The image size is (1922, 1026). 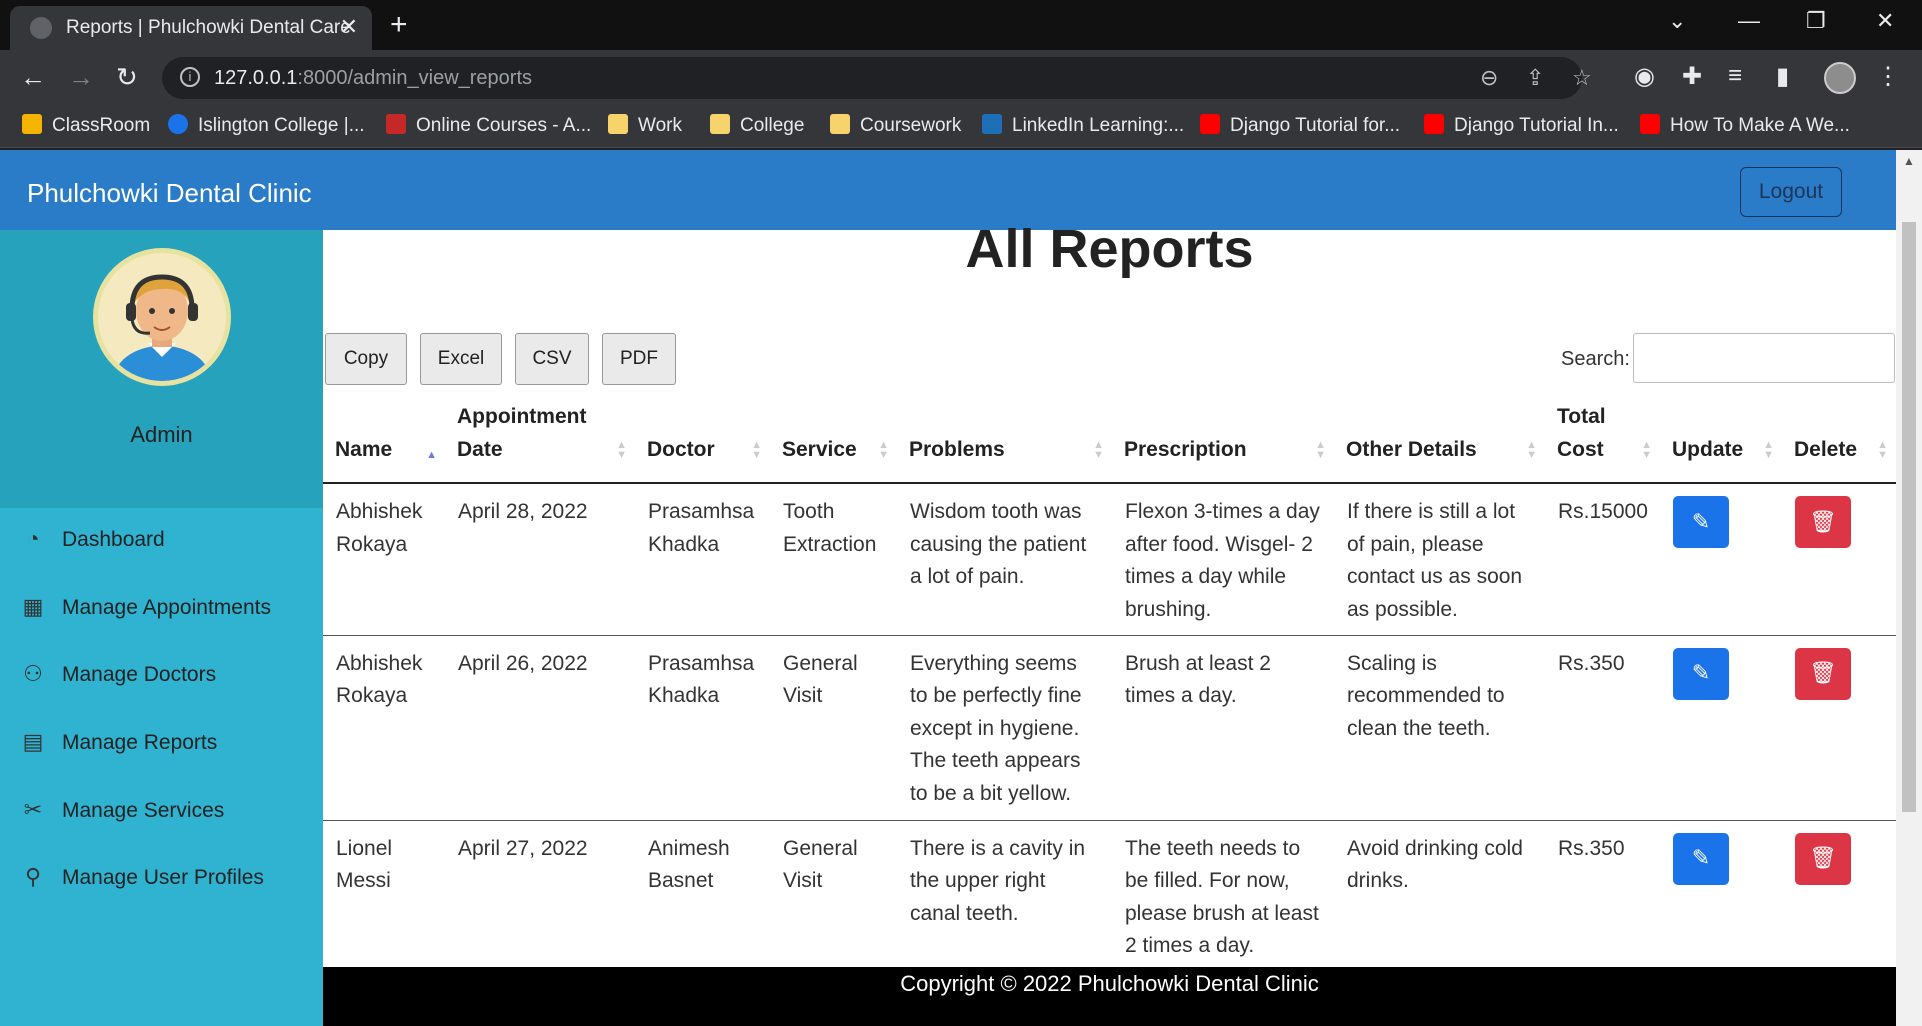 I want to click on bookmark-star-icon: ☆, so click(x=1582, y=78).